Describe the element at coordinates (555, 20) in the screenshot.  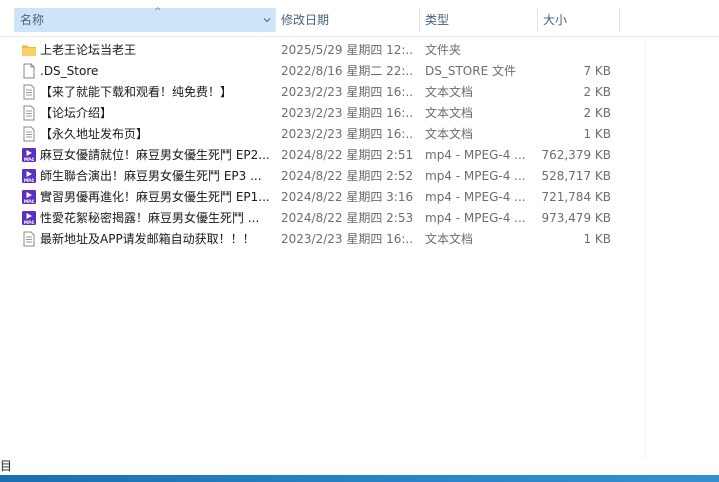
I see `column-header-size-label: 大小` at that location.